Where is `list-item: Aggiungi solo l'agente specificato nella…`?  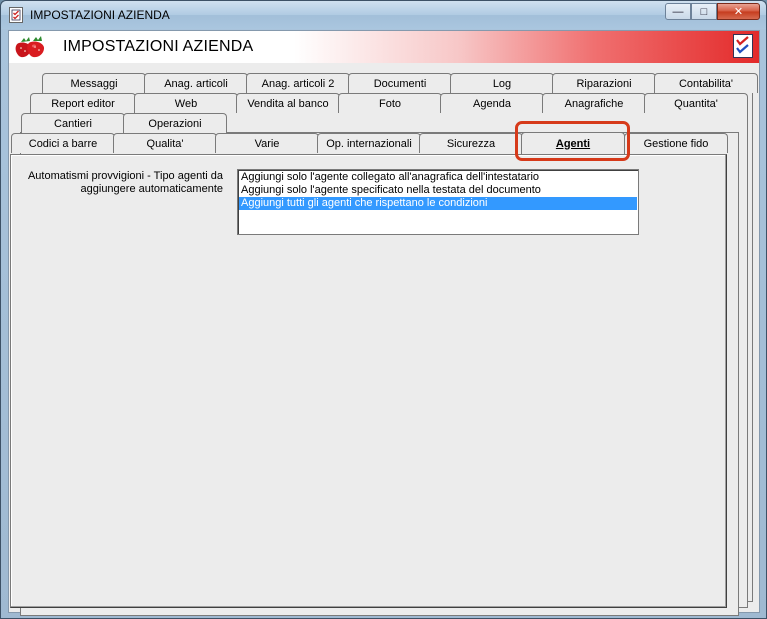 list-item: Aggiungi solo l'agente specificato nella… is located at coordinates (438, 190).